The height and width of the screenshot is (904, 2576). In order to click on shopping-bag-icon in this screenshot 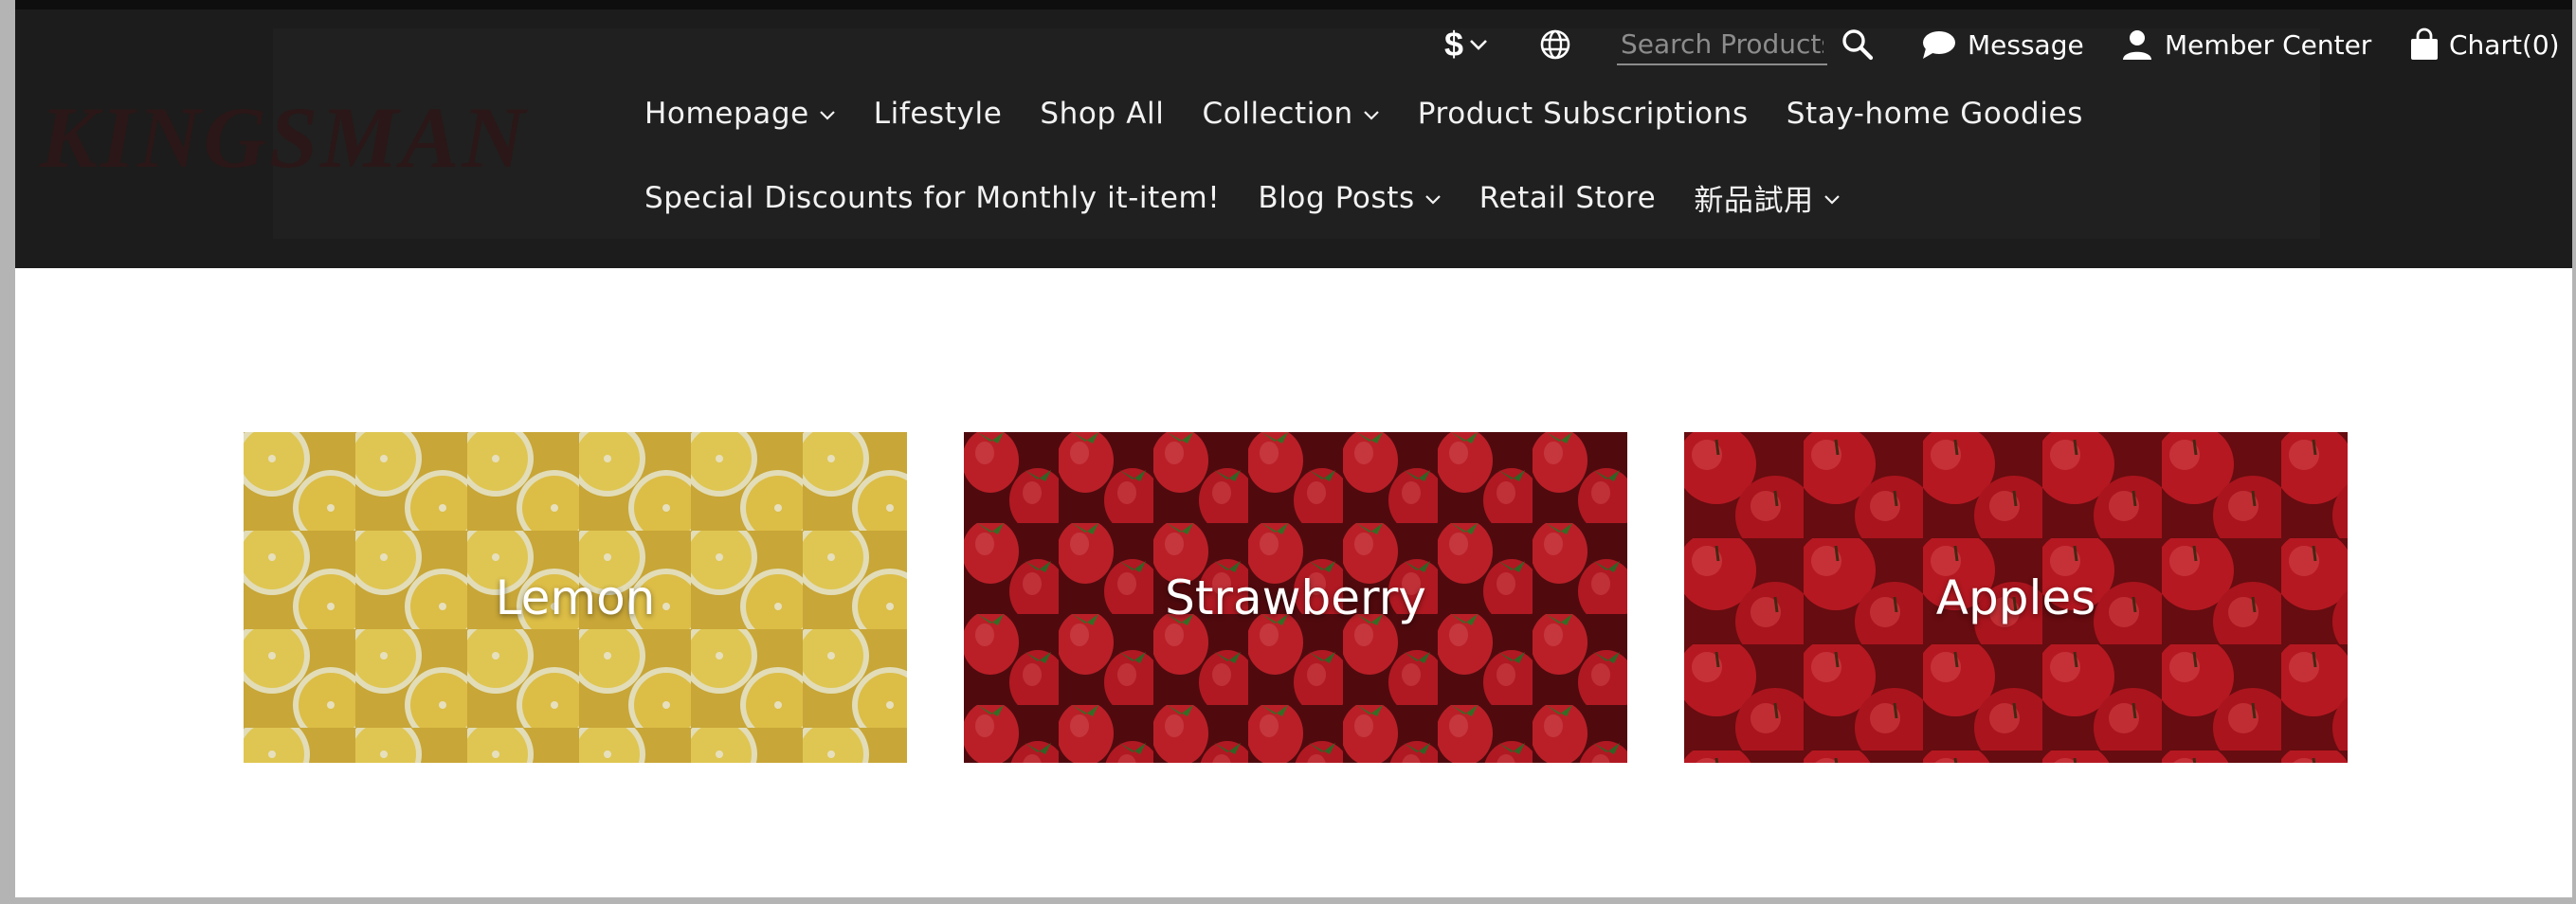, I will do `click(2424, 43)`.